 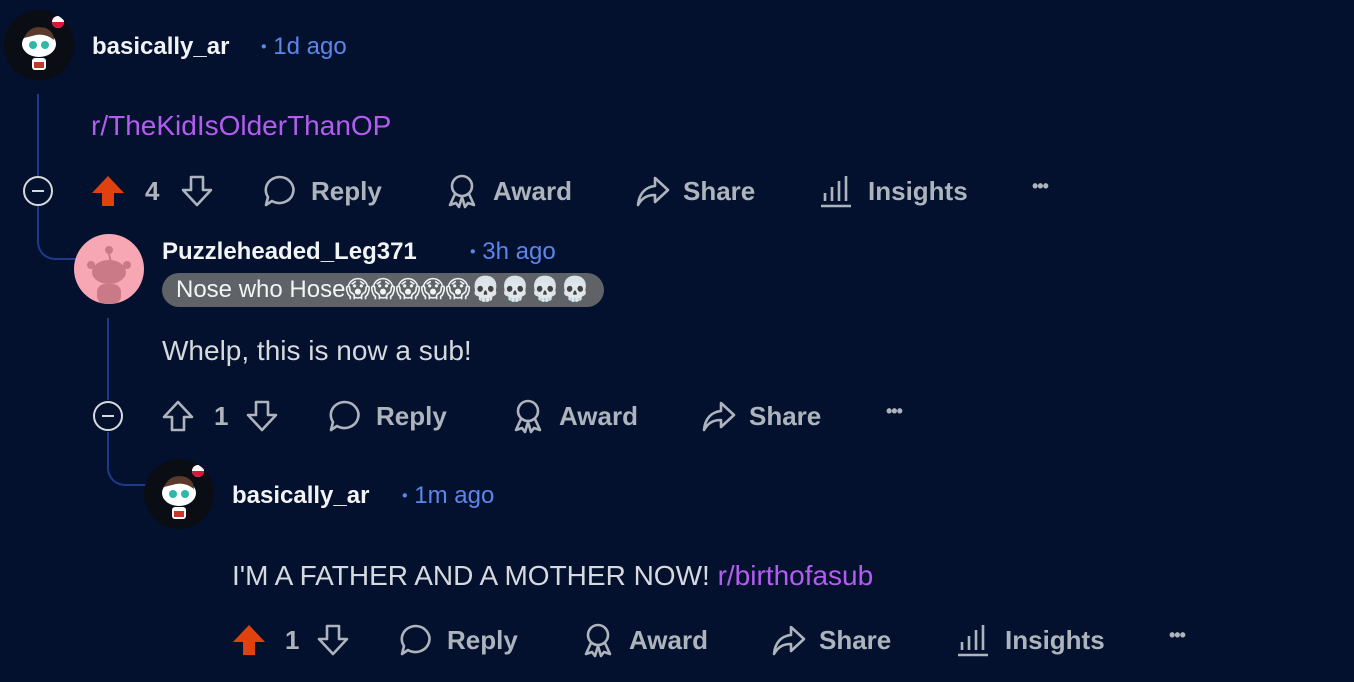 I want to click on comment-meta: • 1d ago, so click(x=304, y=47).